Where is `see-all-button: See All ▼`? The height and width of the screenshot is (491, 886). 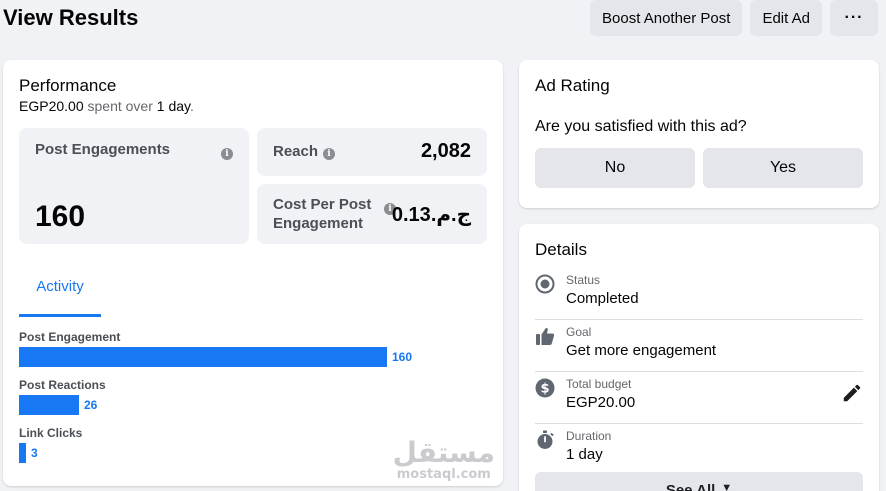 see-all-button: See All ▼ is located at coordinates (699, 481).